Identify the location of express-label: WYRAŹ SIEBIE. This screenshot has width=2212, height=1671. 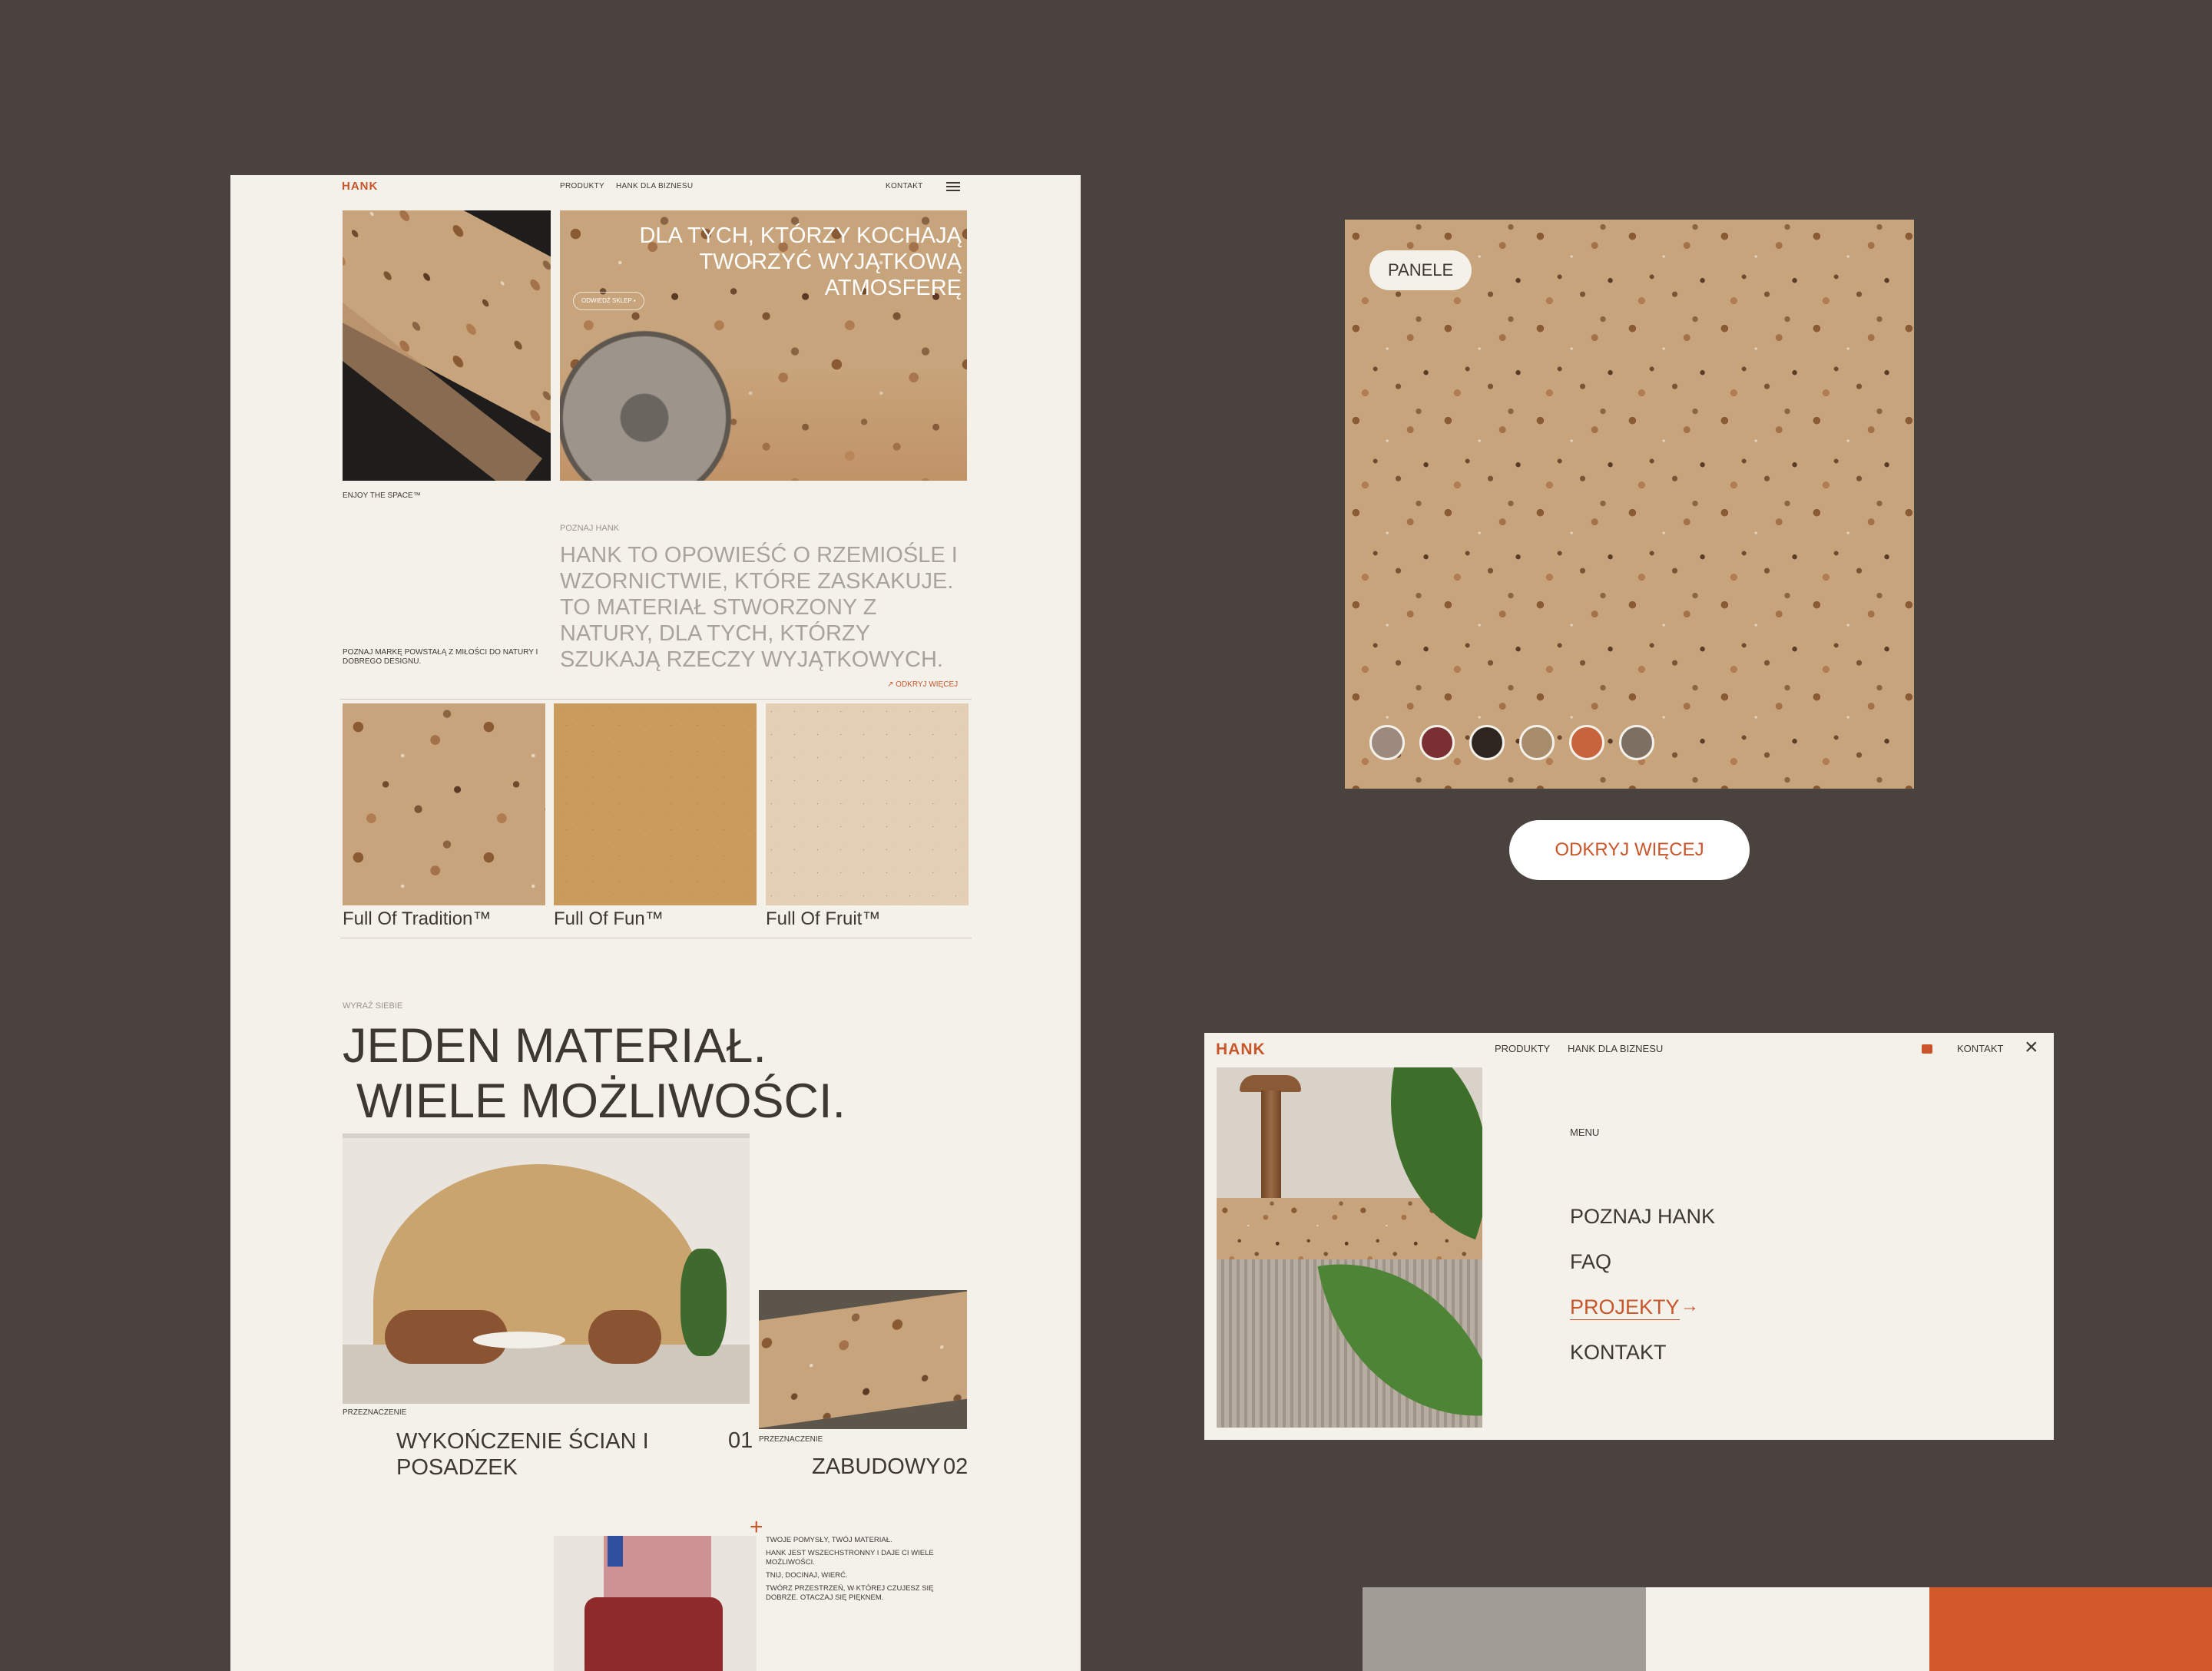
(373, 1006).